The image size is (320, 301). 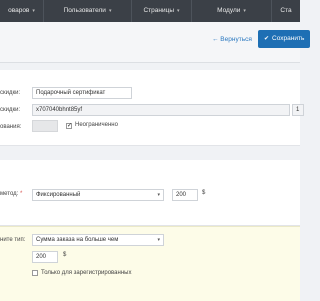 I want to click on nav-item-extra: Ста, so click(x=286, y=11).